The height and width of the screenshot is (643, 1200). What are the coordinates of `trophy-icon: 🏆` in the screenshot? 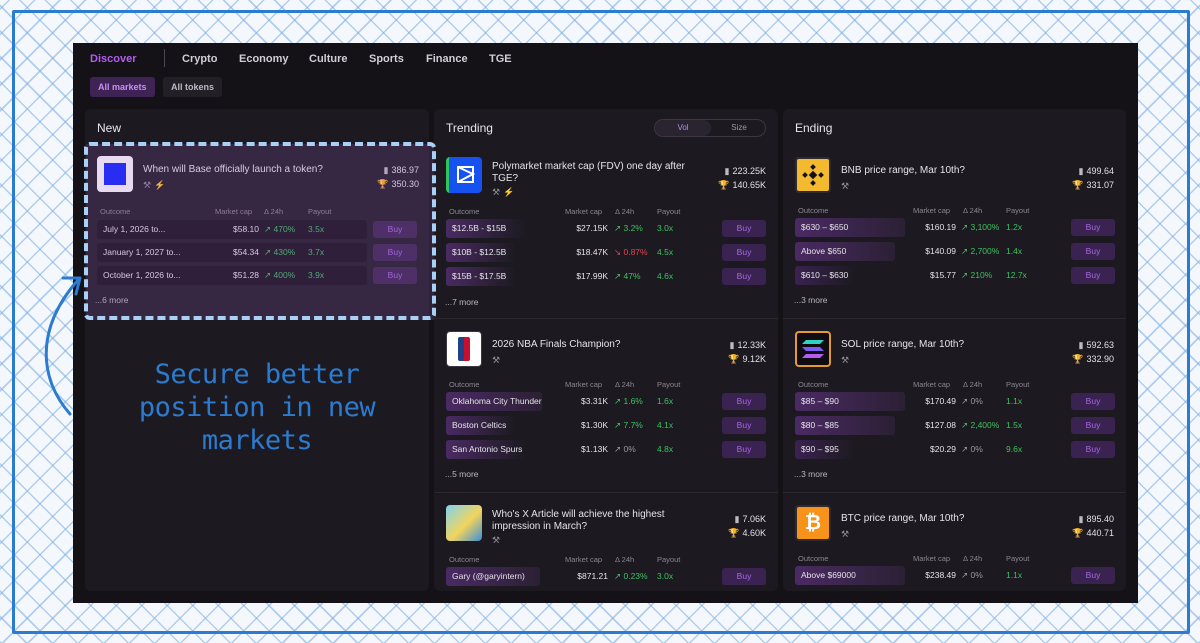 It's located at (1078, 533).